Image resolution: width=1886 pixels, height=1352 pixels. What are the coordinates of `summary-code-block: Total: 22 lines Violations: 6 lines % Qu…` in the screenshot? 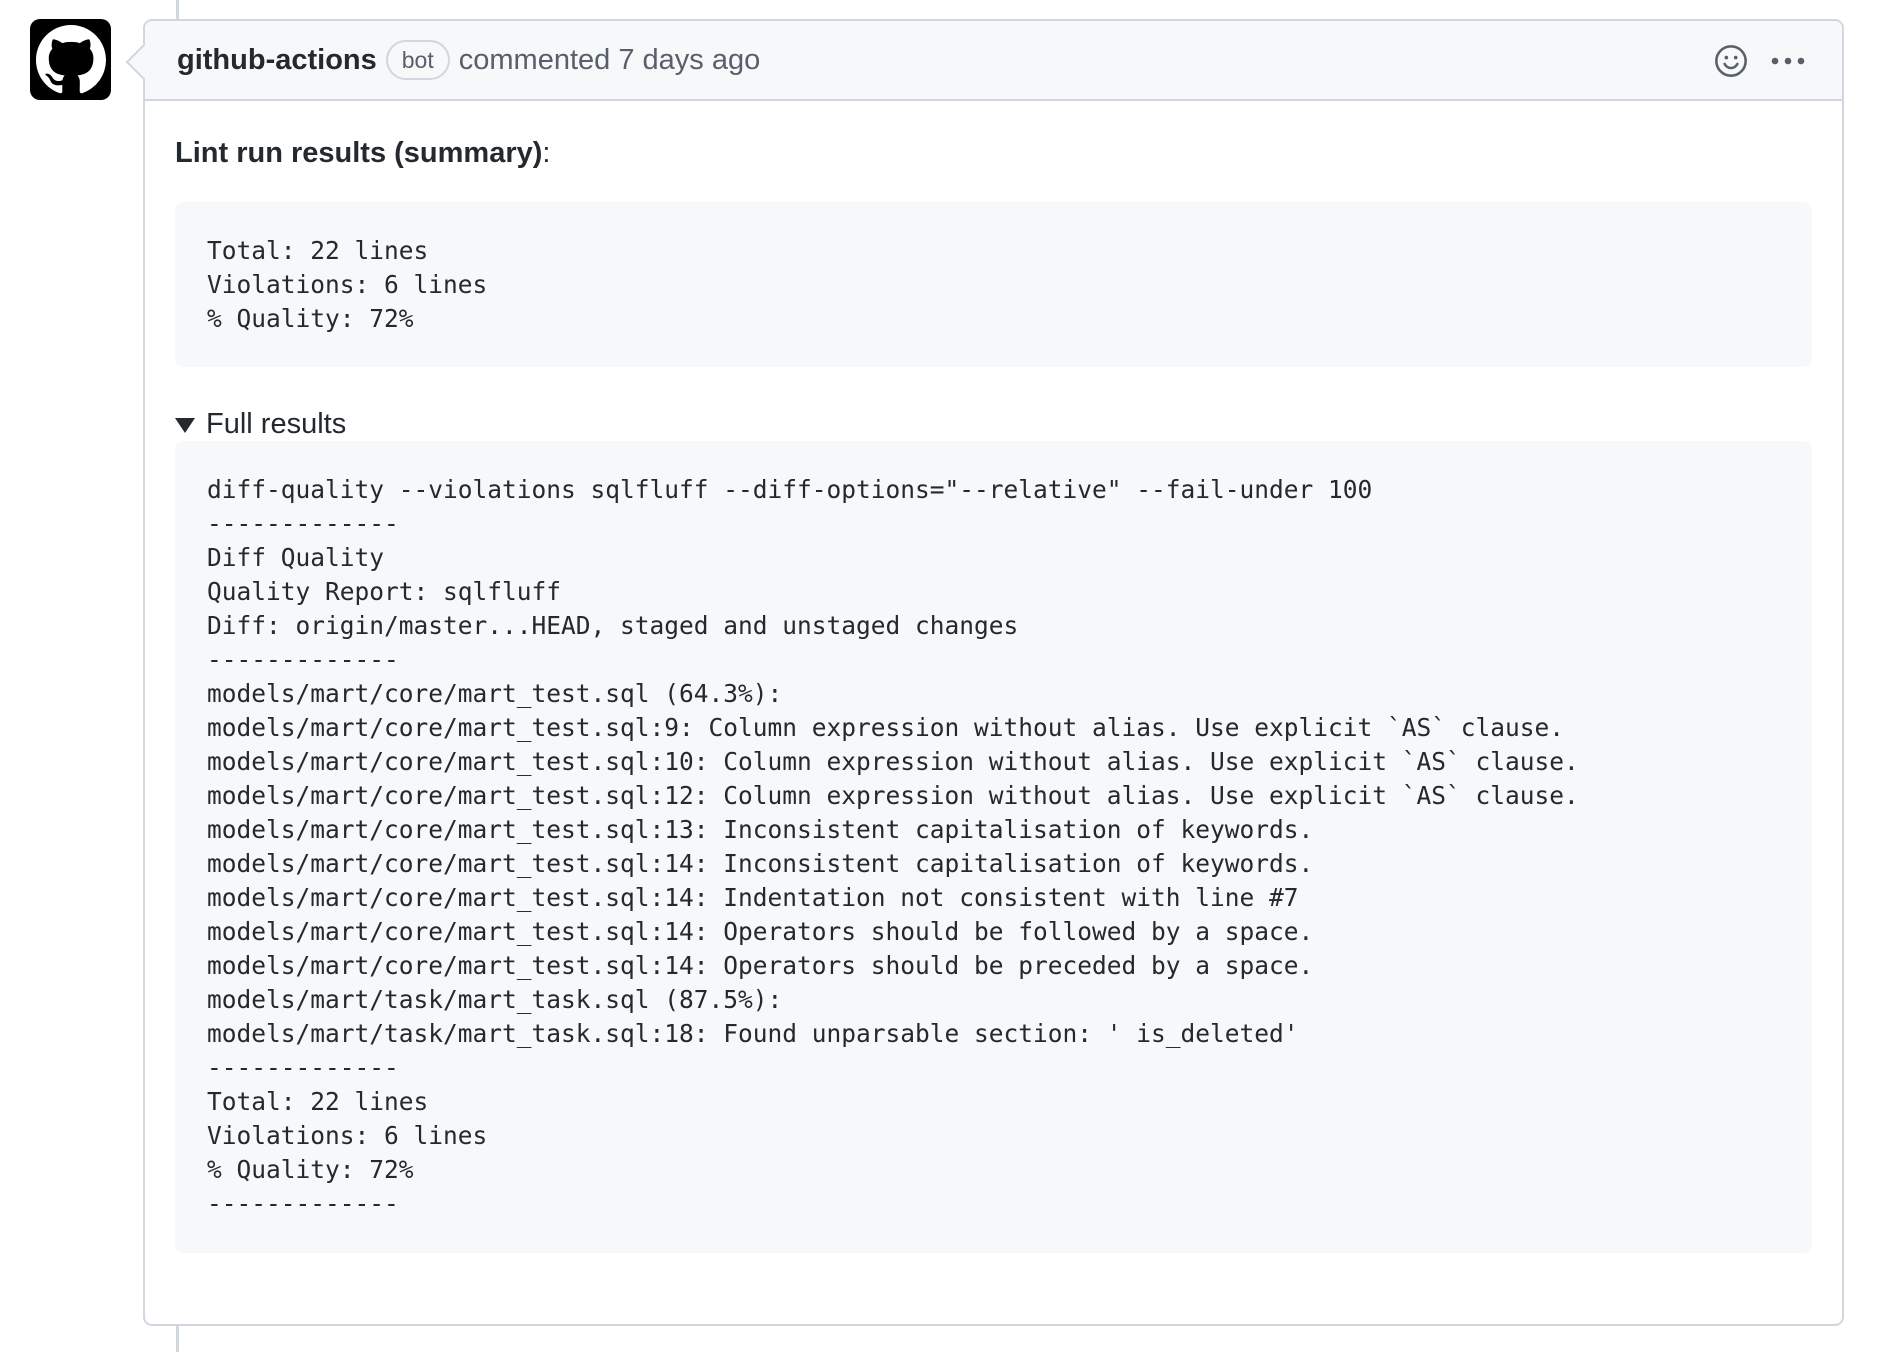 It's located at (993, 284).